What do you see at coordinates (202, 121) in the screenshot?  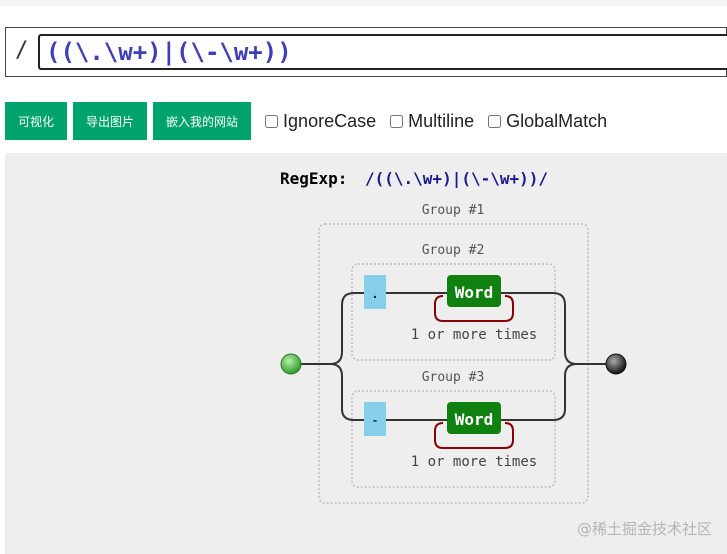 I see `embed-site-button: 嵌入我的网站` at bounding box center [202, 121].